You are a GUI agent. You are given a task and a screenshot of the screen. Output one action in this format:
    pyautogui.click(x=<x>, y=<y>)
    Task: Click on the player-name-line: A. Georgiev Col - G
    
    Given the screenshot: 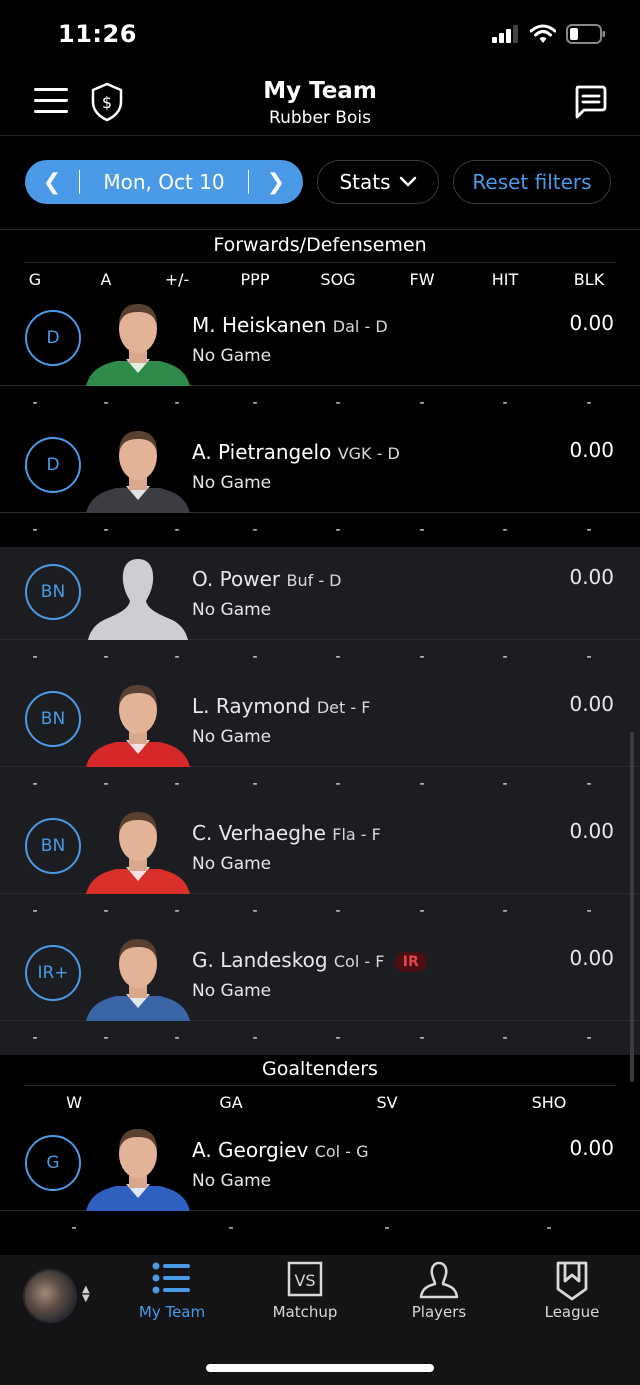 What is the action you would take?
    pyautogui.click(x=280, y=1150)
    